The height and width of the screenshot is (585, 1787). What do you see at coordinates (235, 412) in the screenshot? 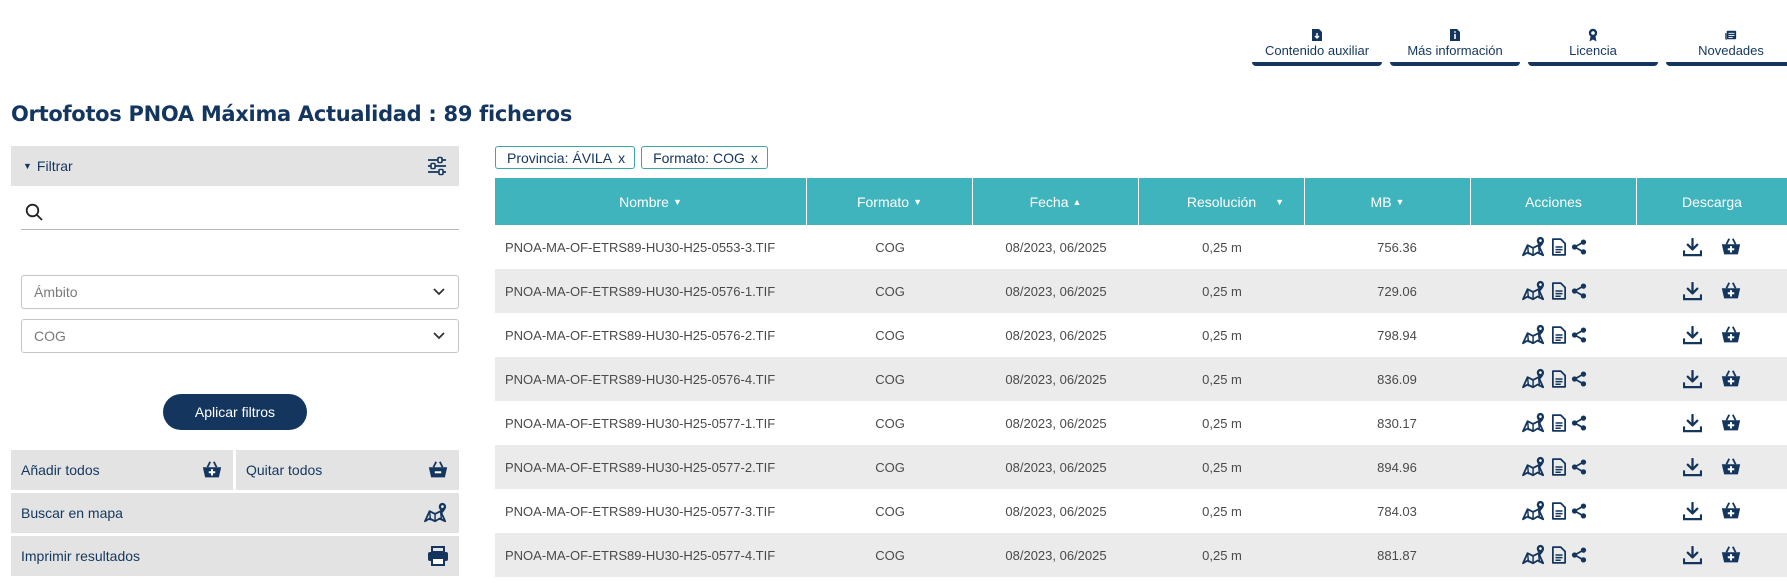
I see `apply-filters-button: Aplicar filtros` at bounding box center [235, 412].